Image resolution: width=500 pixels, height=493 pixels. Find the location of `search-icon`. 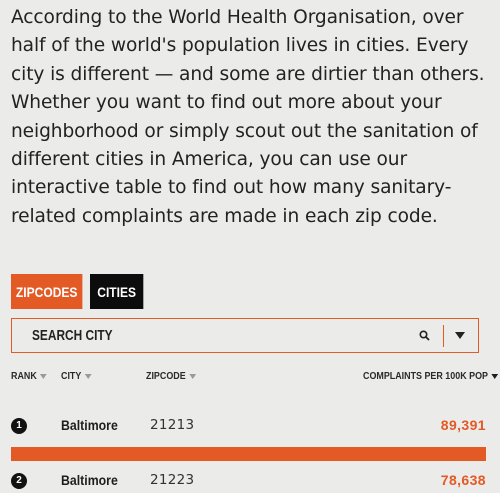

search-icon is located at coordinates (424, 336).